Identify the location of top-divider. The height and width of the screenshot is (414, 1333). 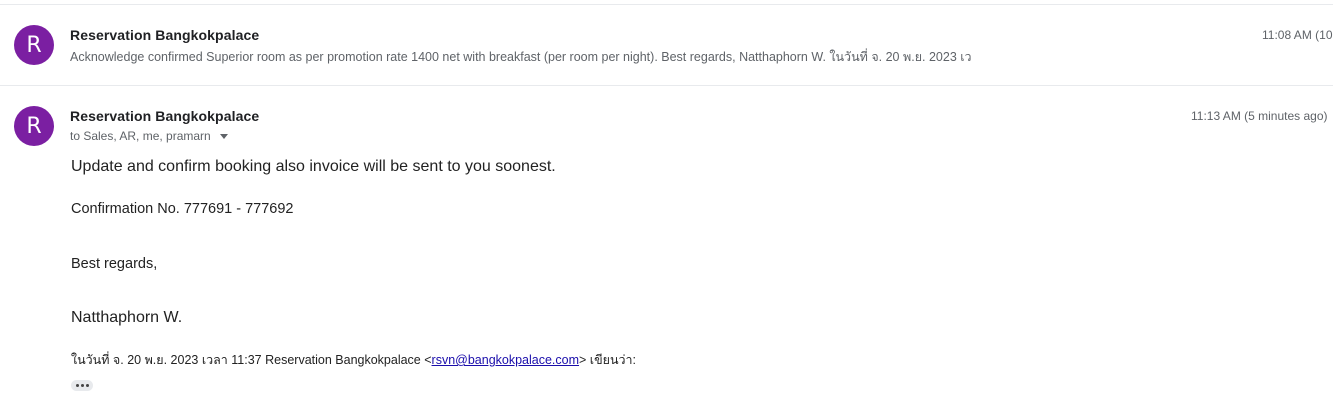
(666, 4).